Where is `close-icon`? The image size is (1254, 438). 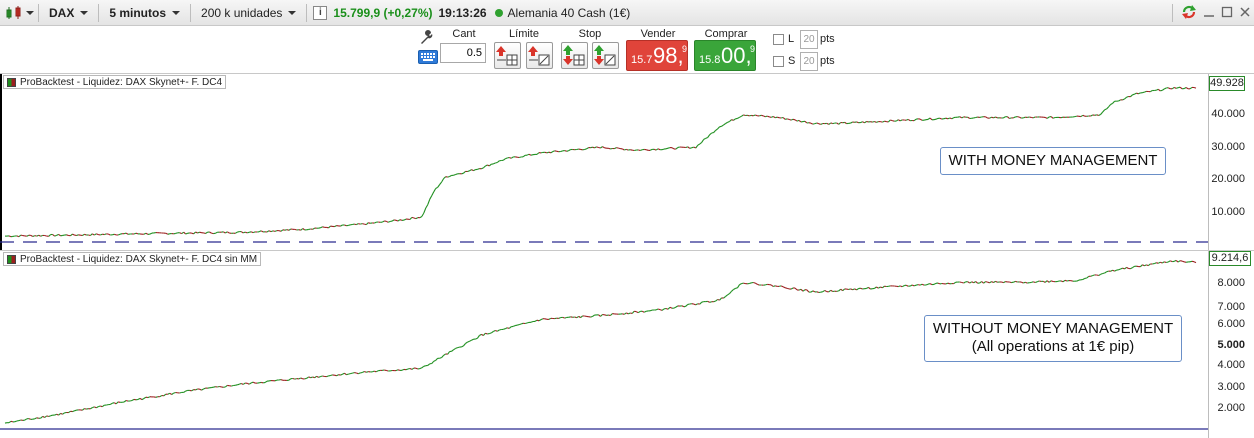 close-icon is located at coordinates (1245, 12).